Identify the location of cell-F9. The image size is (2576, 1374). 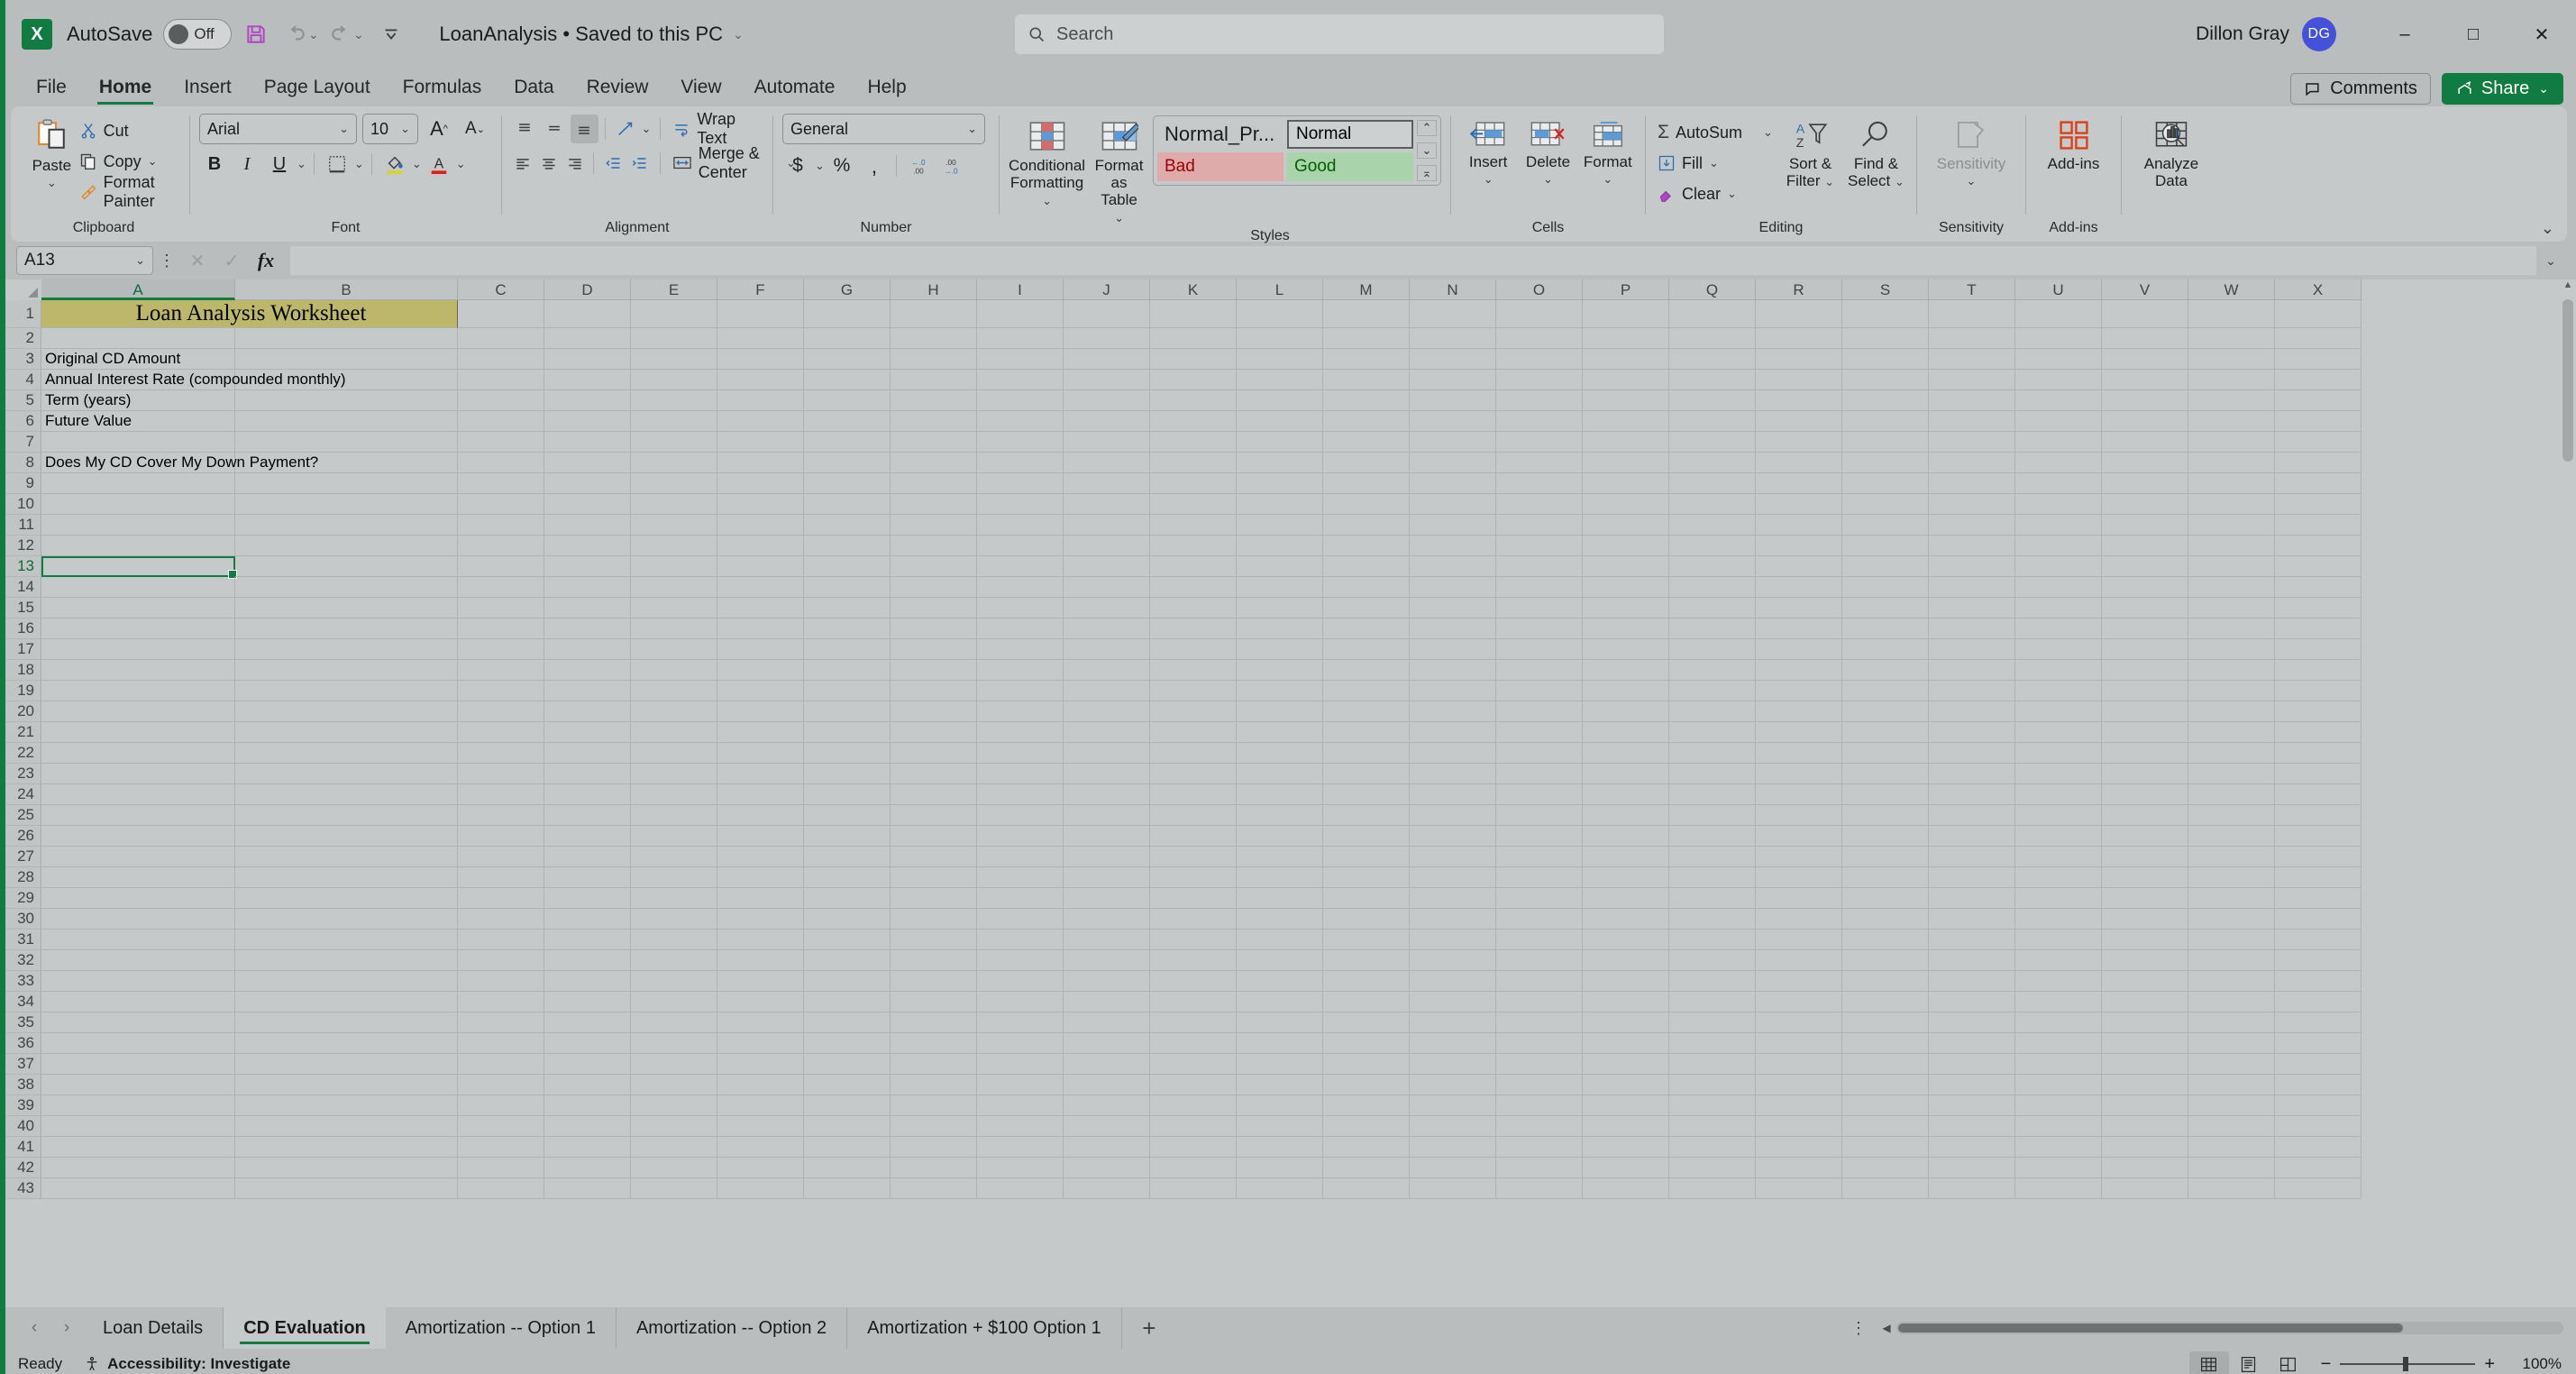
(760, 483).